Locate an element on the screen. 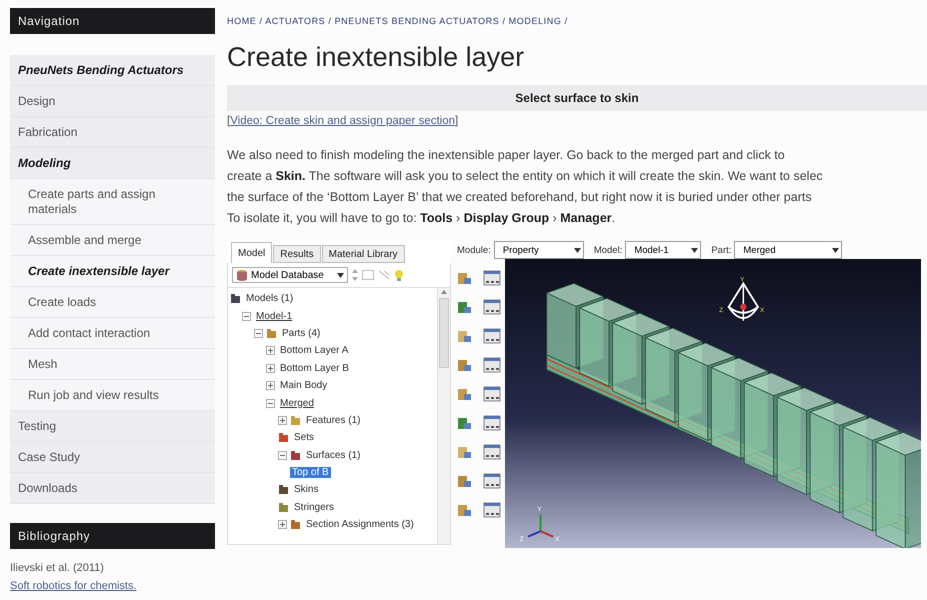 The height and width of the screenshot is (600, 927). nav-item: Create inextensible layer is located at coordinates (112, 271).